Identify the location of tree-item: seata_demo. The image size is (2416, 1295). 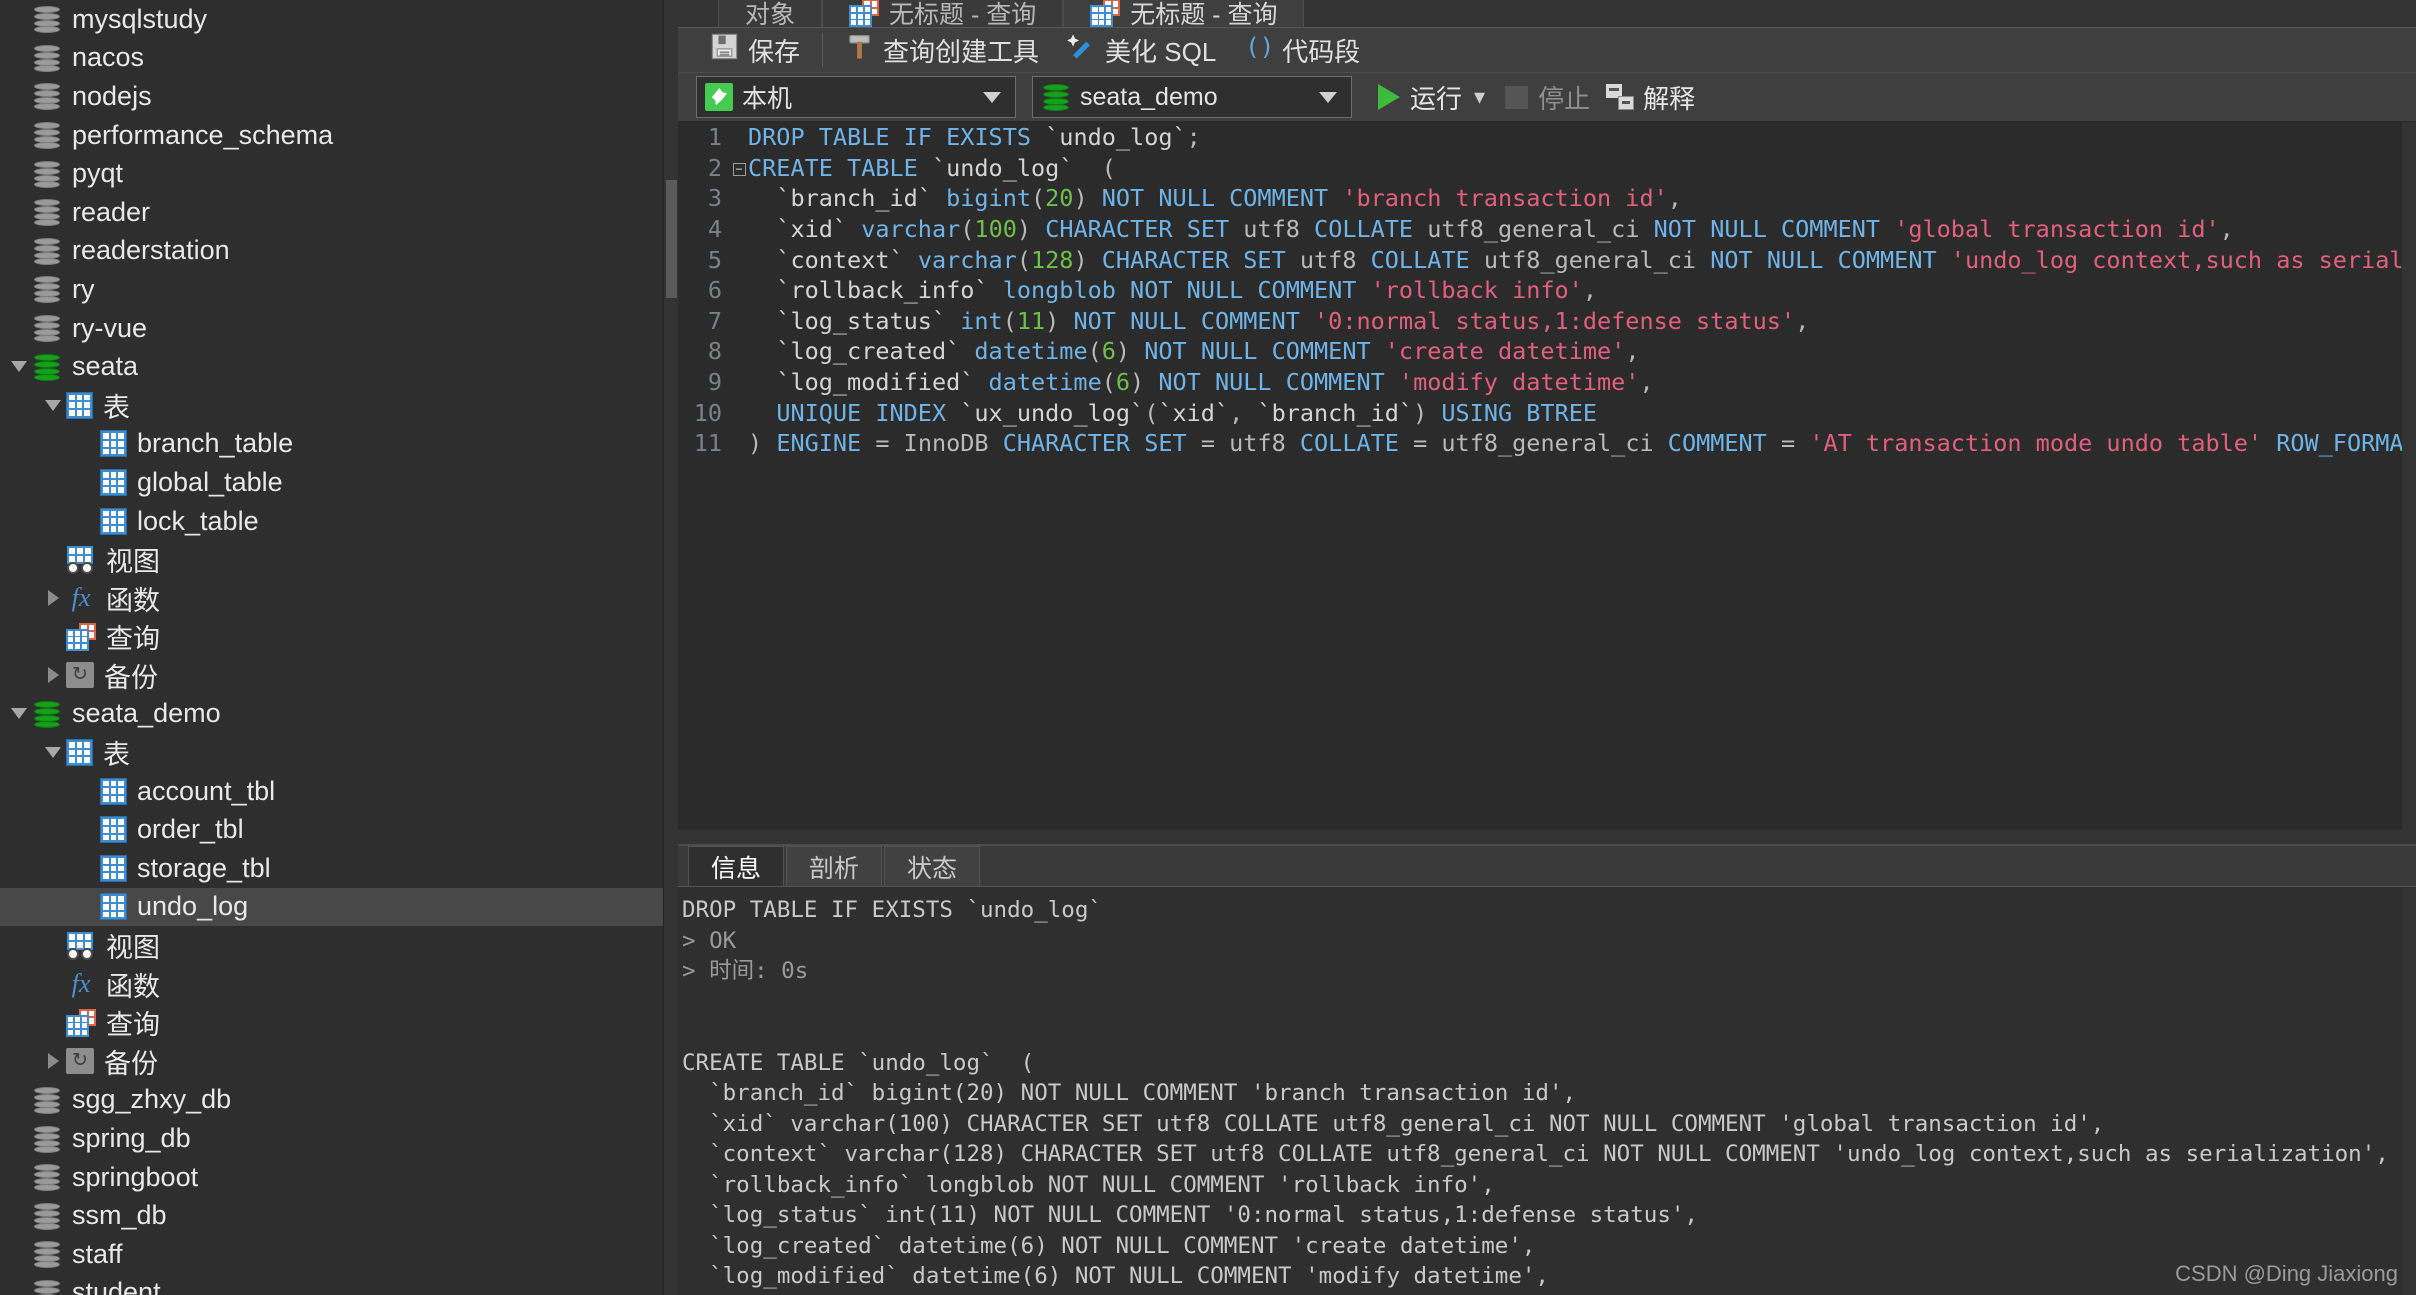
(339, 714).